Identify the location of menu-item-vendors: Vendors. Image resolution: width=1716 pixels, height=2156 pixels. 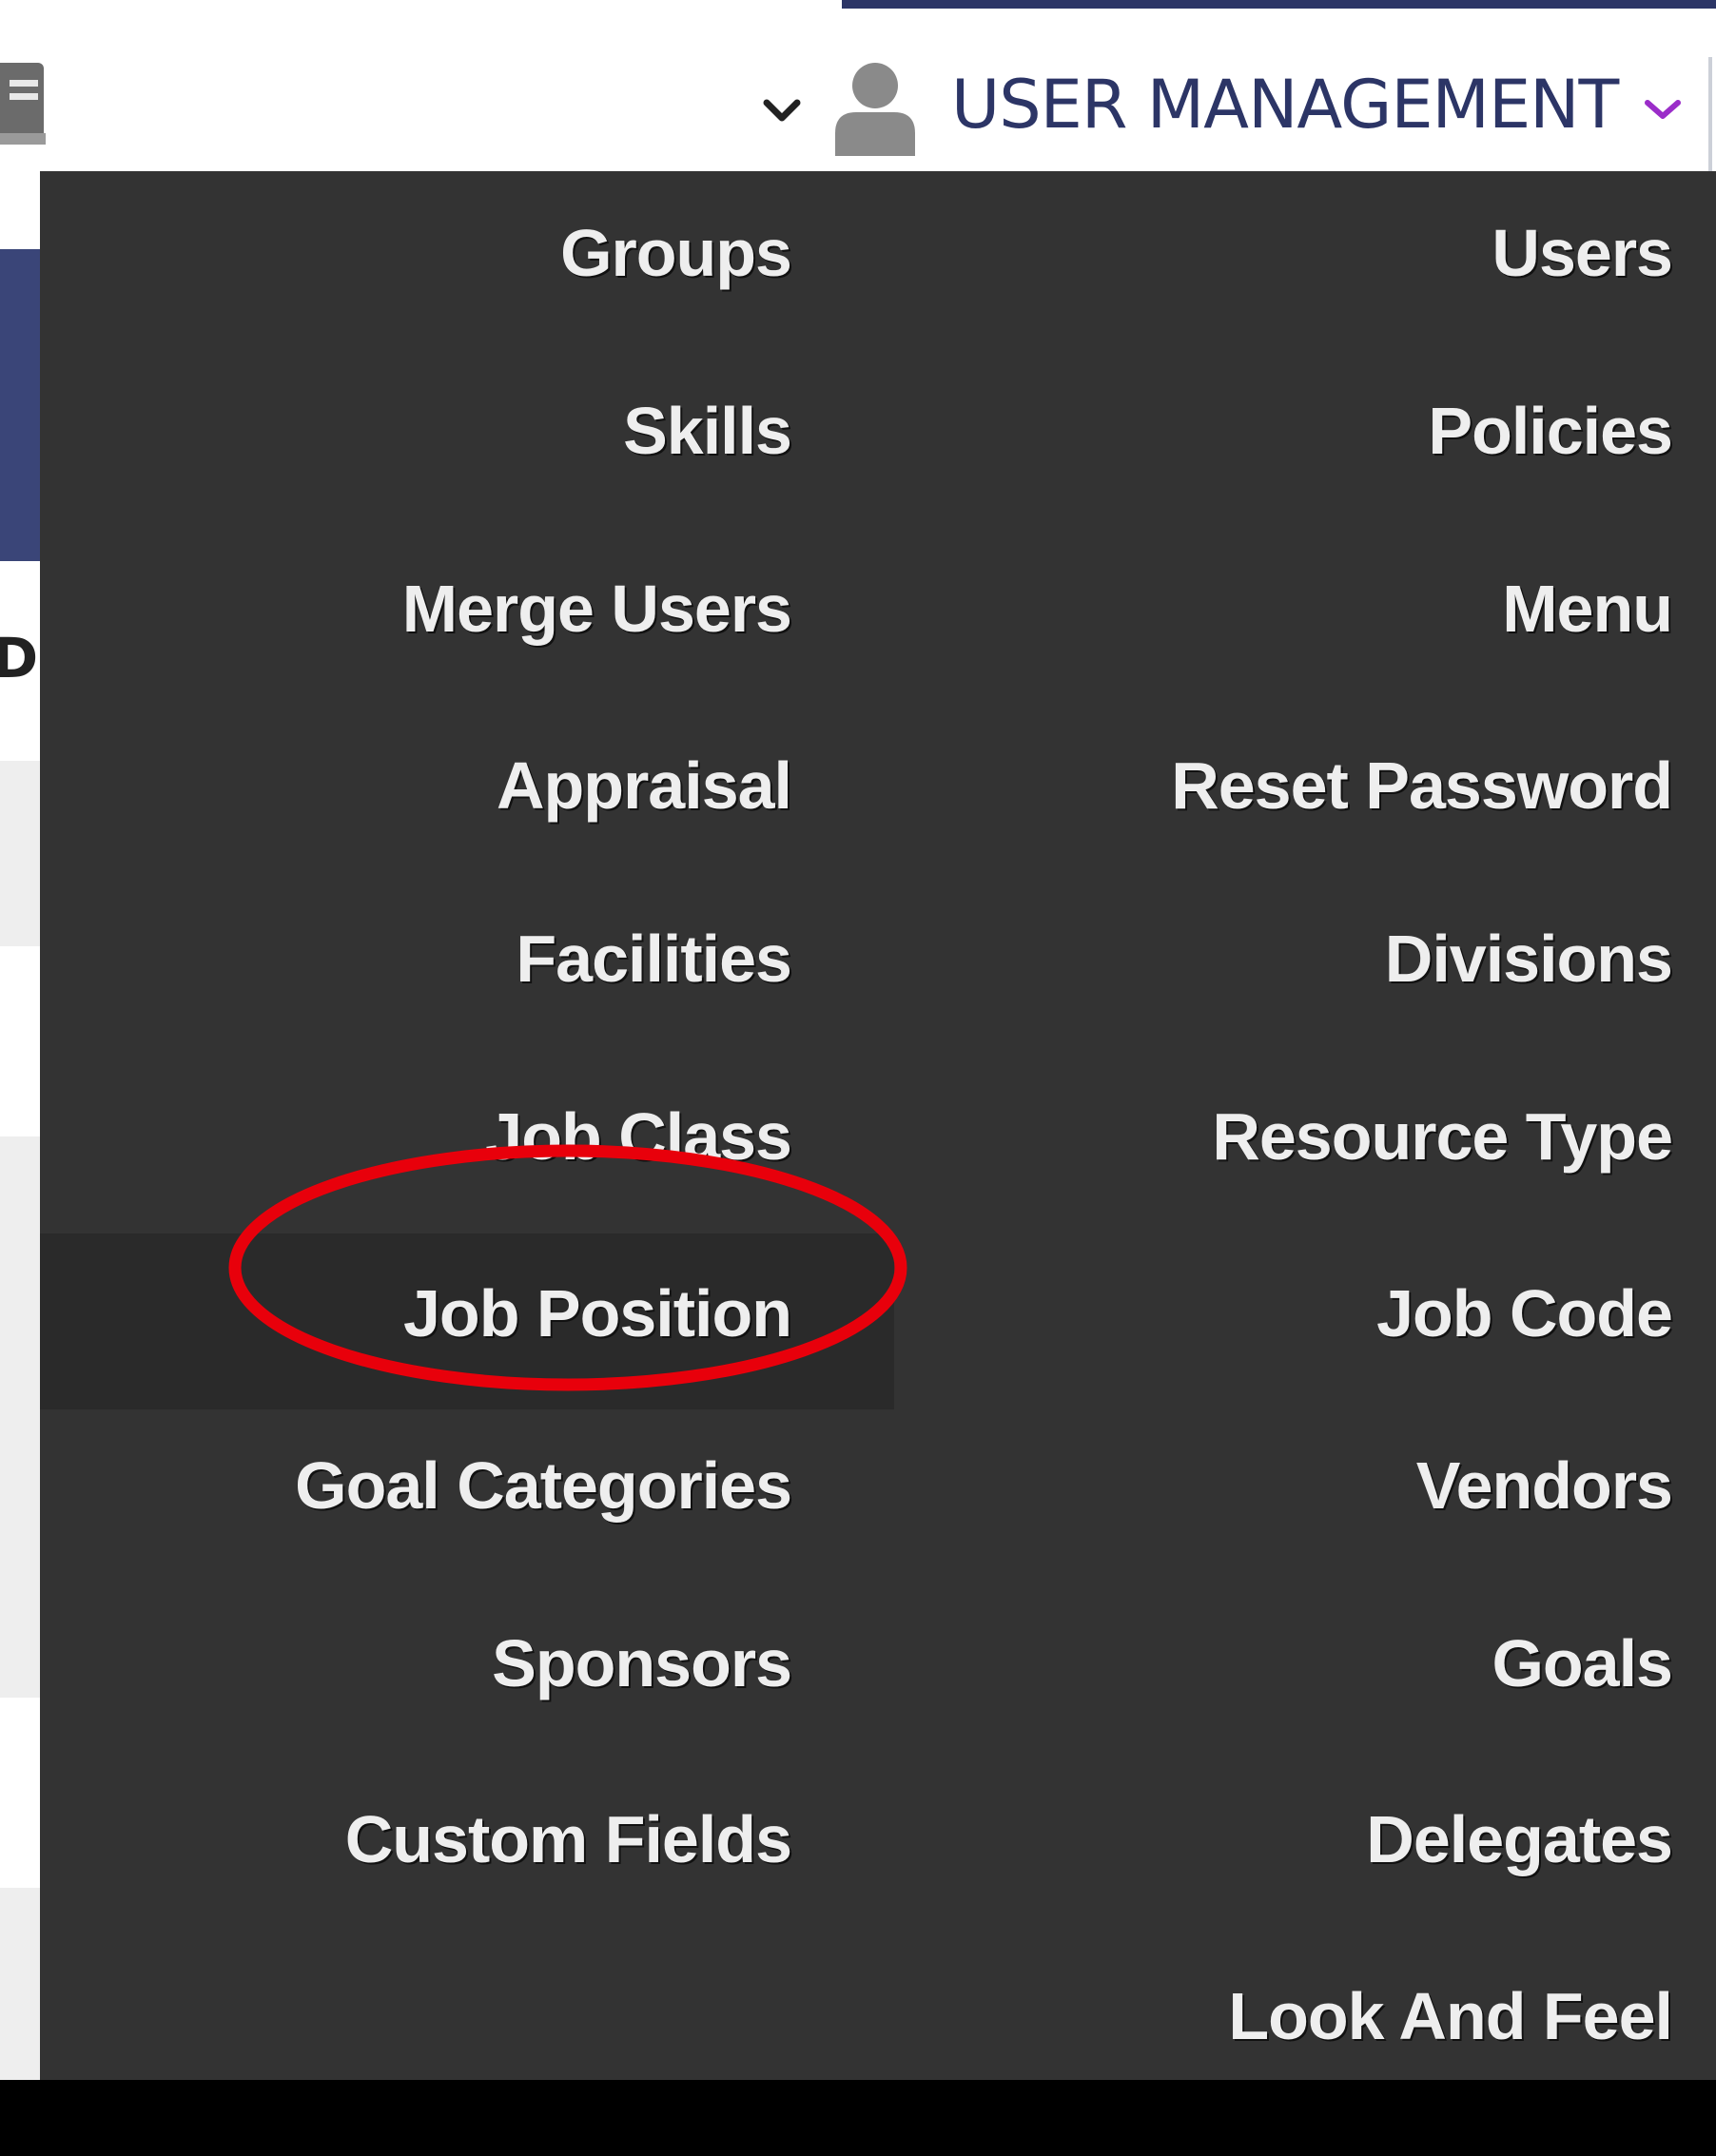
(1284, 1485).